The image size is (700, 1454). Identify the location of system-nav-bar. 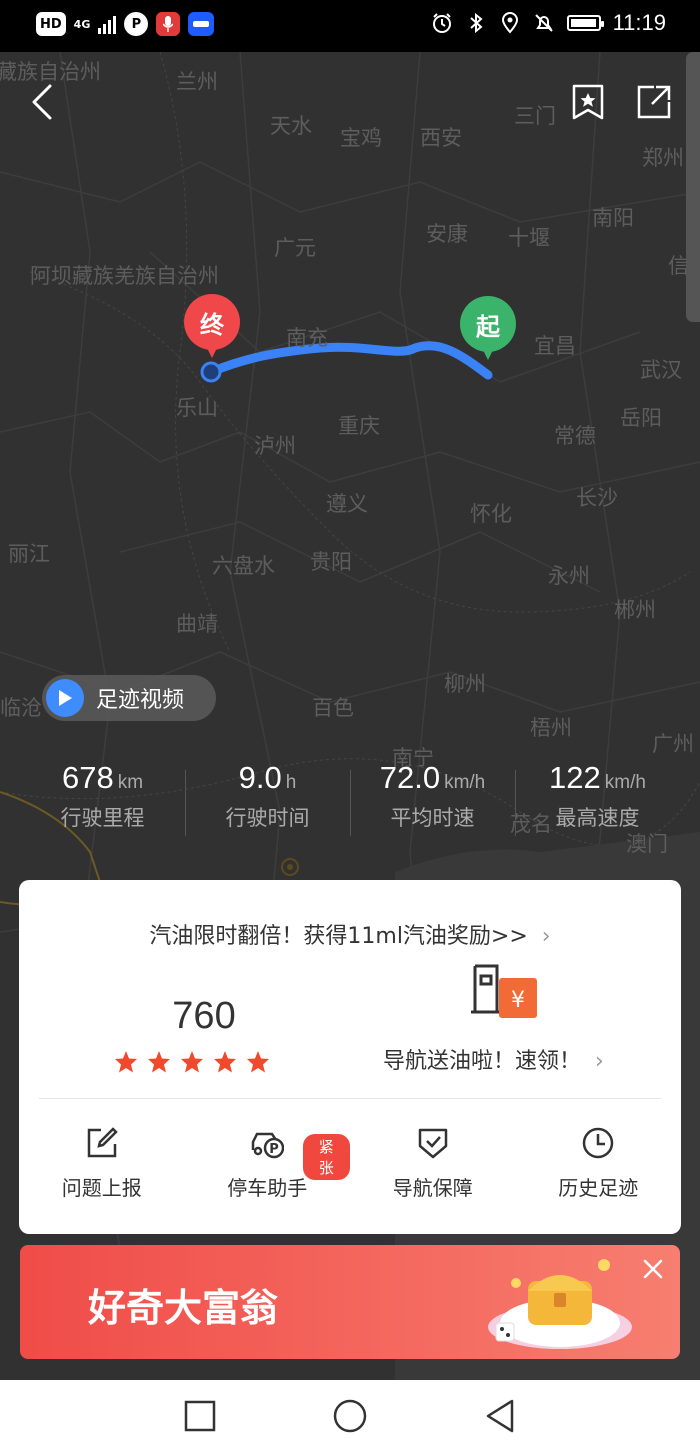
(350, 1417).